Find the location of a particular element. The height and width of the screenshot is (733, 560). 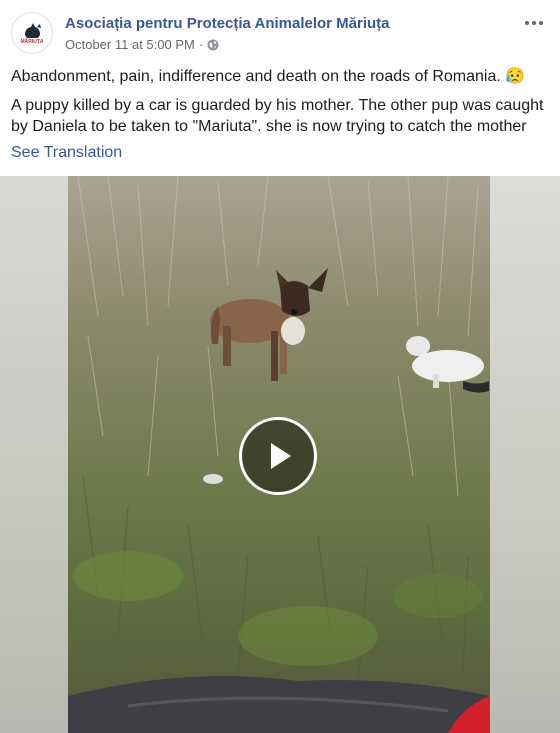

page-avatar: MĂRIUȚA is located at coordinates (32, 33).